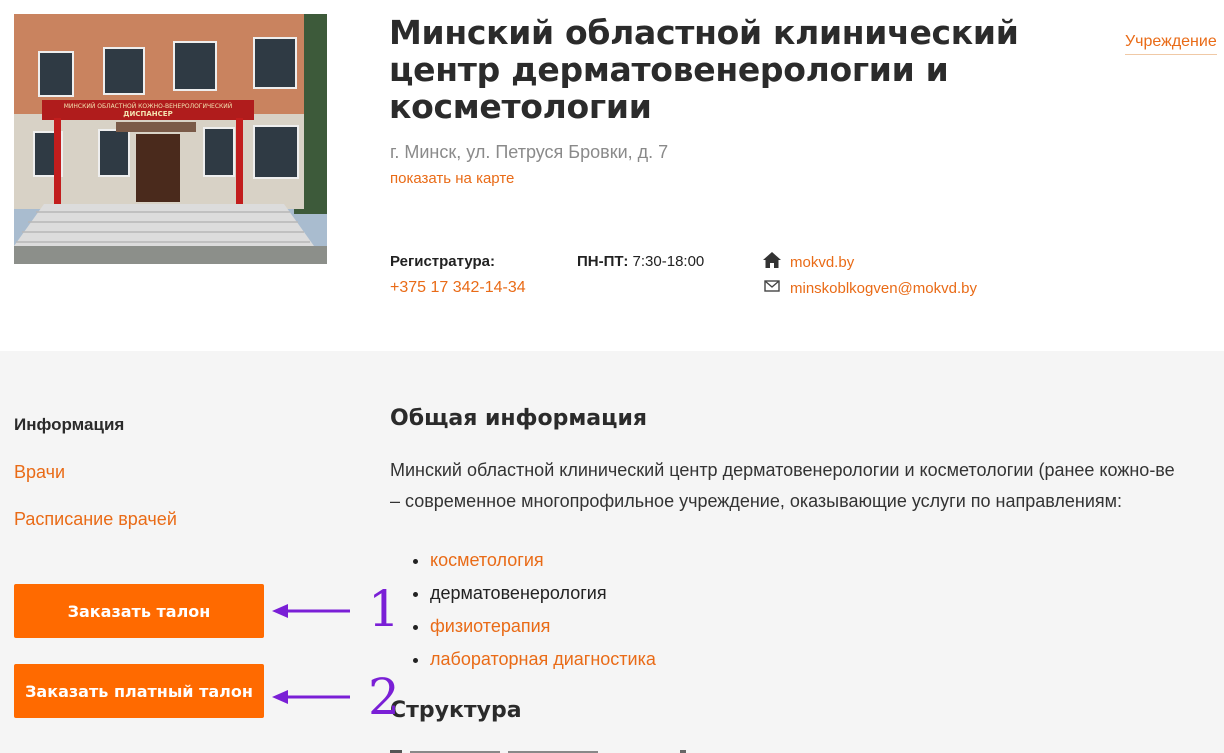  I want to click on mail-icon, so click(772, 288).